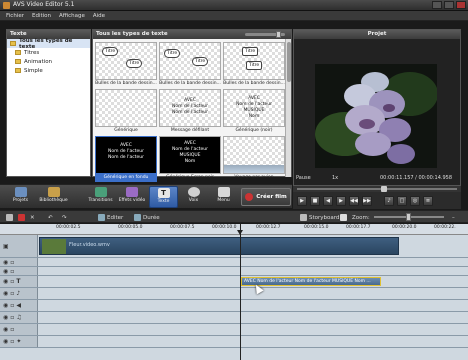  I want to click on fullscreen-icon: □, so click(402, 200).